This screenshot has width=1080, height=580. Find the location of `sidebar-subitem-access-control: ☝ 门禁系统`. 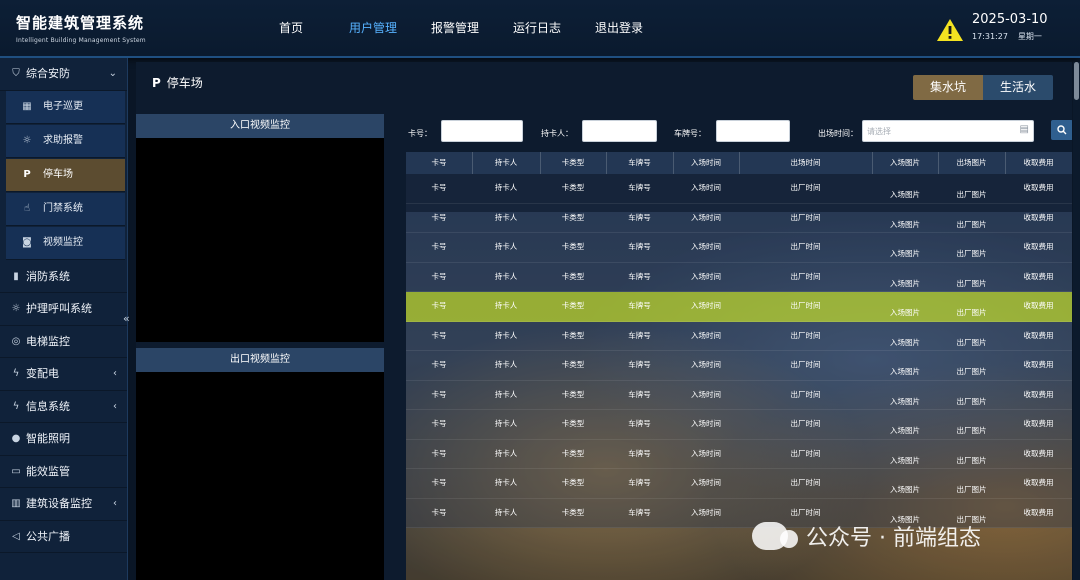

sidebar-subitem-access-control: ☝ 门禁系统 is located at coordinates (65, 209).